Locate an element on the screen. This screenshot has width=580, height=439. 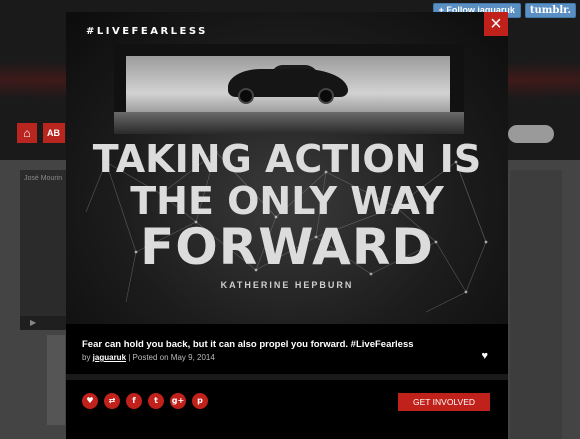
video-label: José Mourin is located at coordinates (43, 178).